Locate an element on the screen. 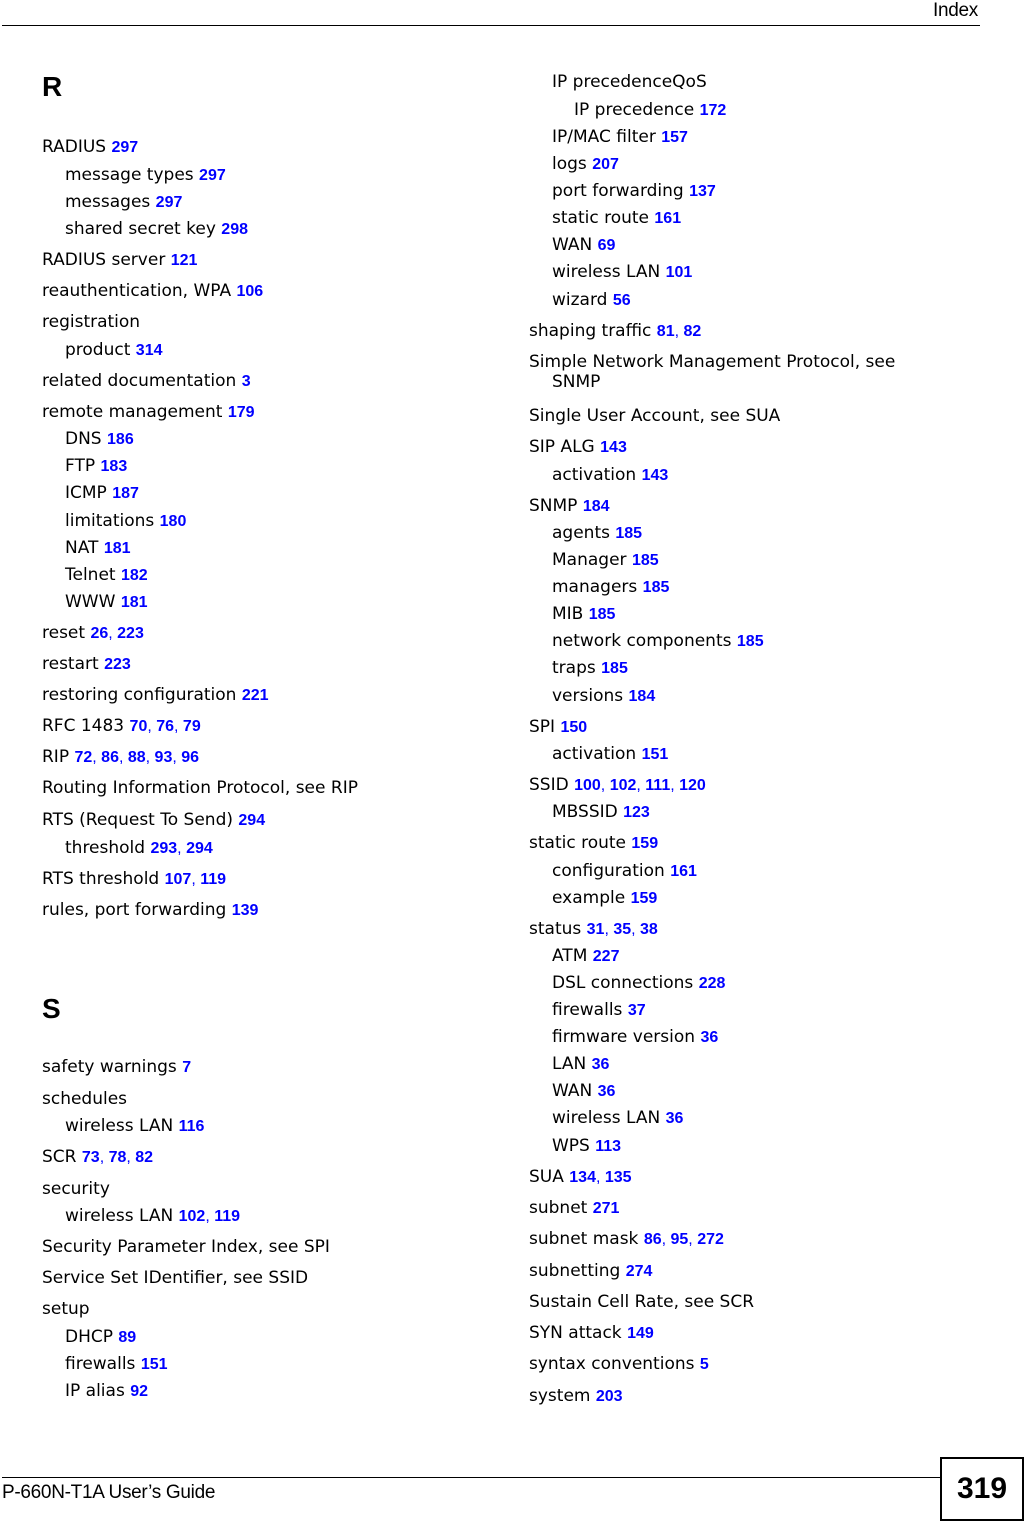 The height and width of the screenshot is (1524, 1028). page-link: 123 is located at coordinates (636, 812).